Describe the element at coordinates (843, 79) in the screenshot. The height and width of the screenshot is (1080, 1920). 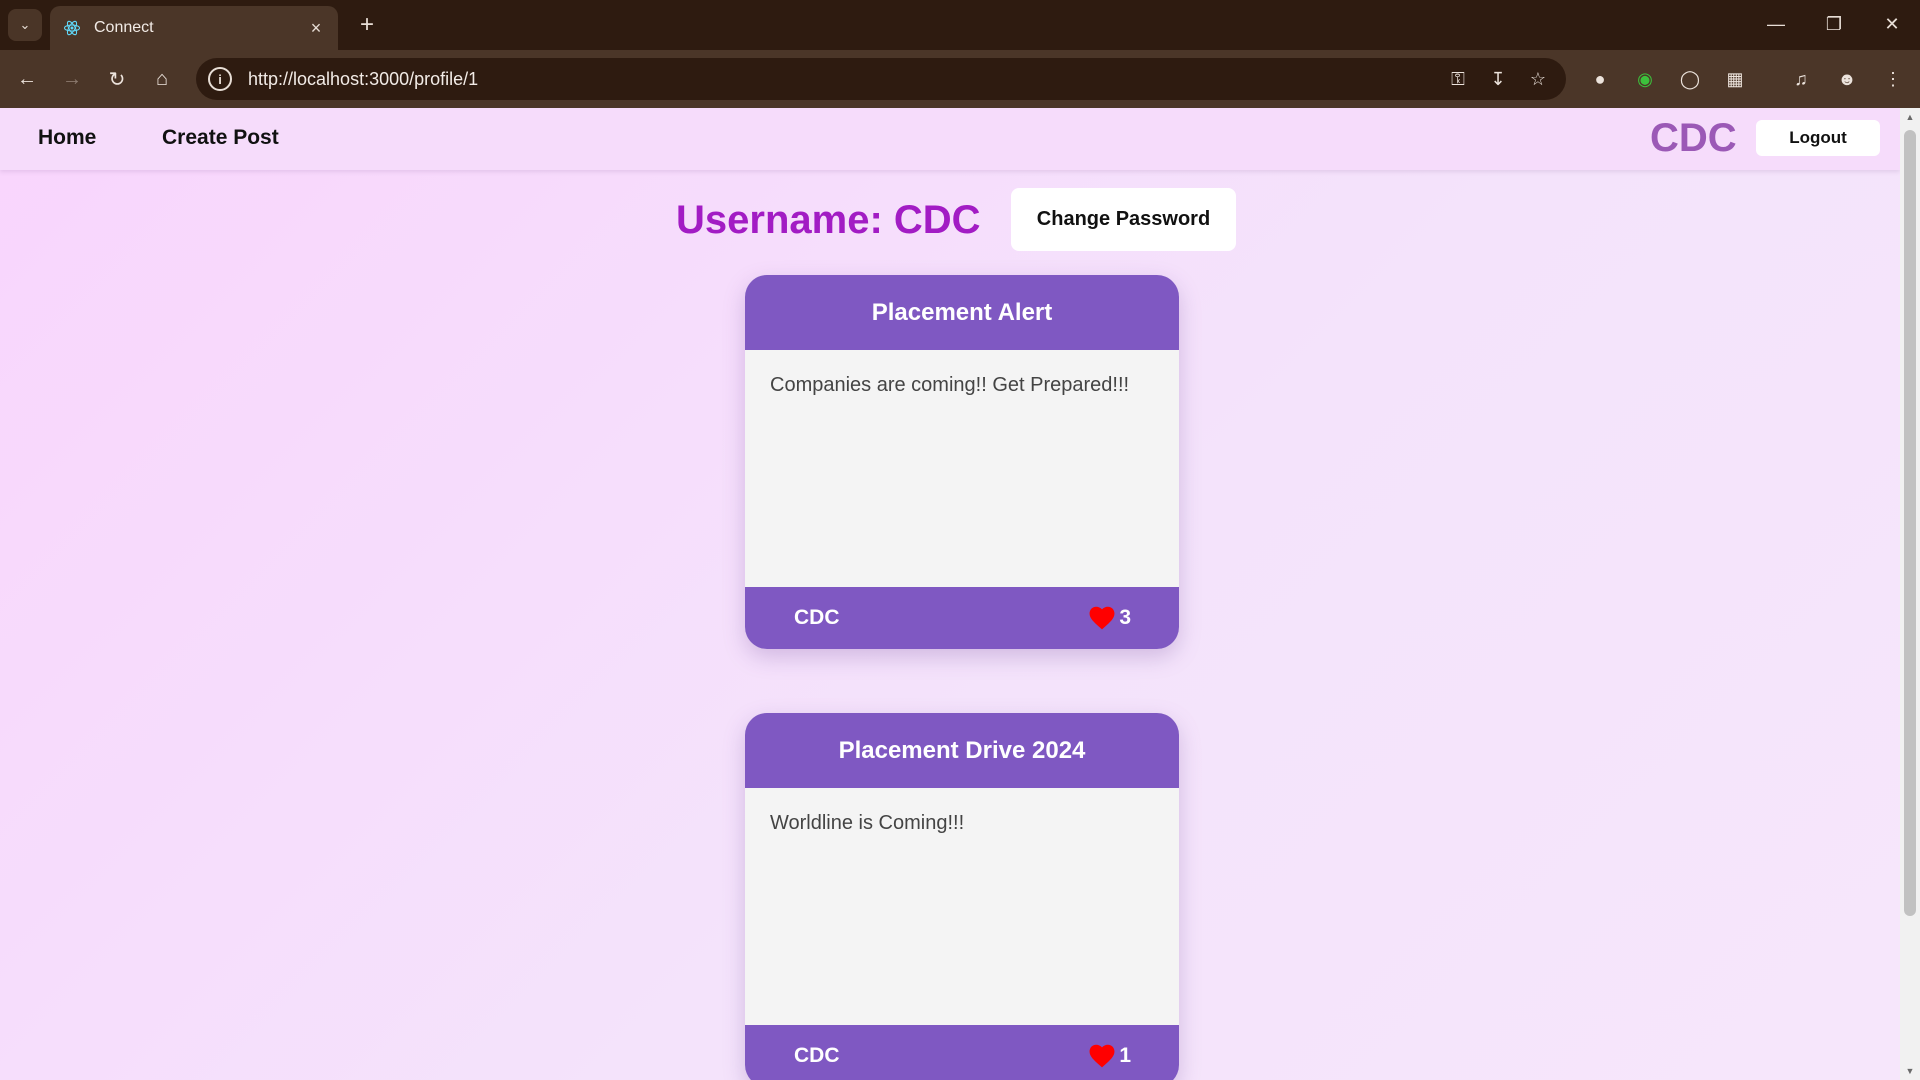
I see `url-text: http://localhost:3000/profile/1` at that location.